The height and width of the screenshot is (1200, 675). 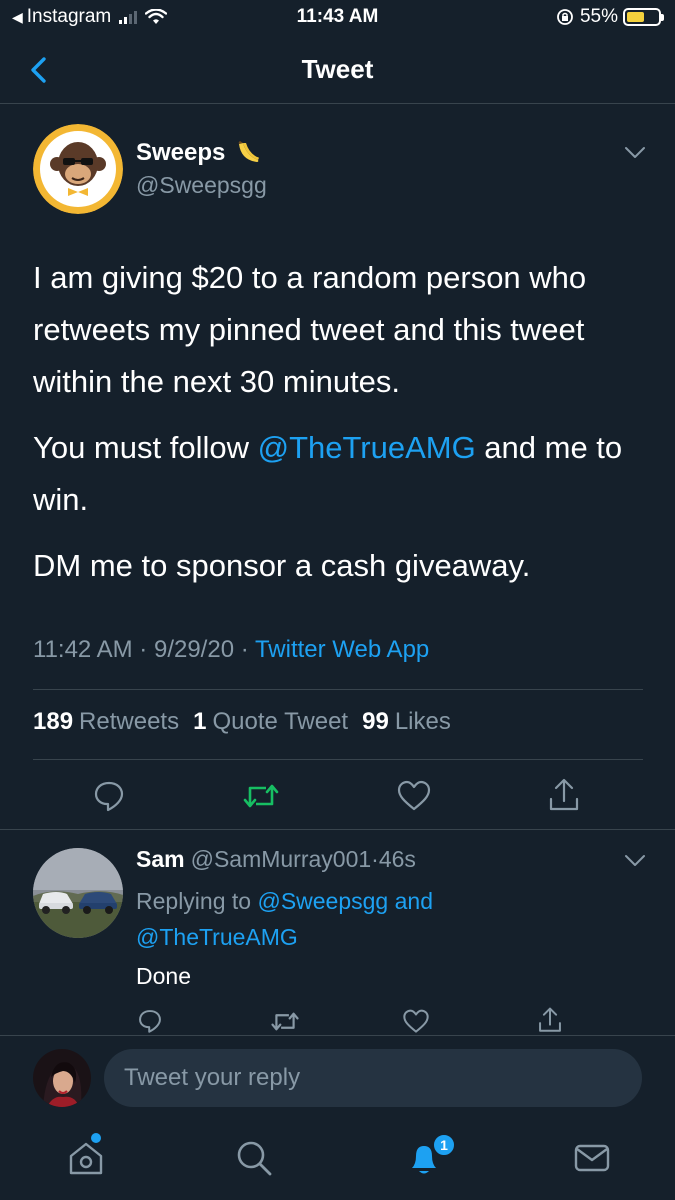 I want to click on replying-to: Replying to @Sweepsgg and @TheTrueAMG, so click(x=376, y=919).